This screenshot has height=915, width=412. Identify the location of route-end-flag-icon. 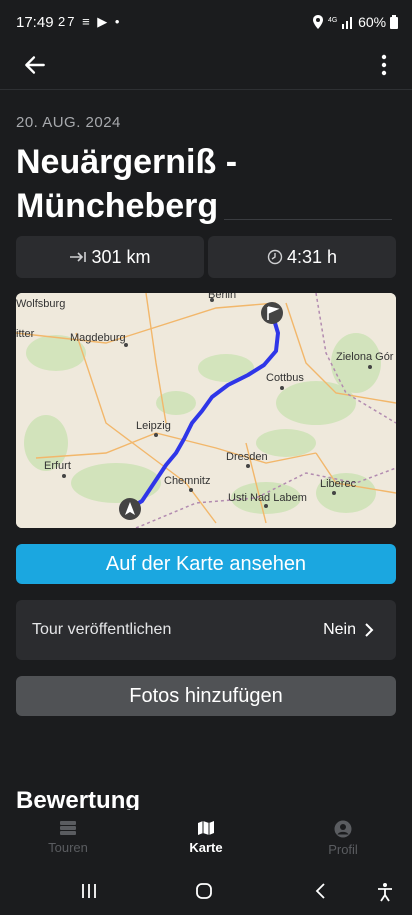
(272, 313).